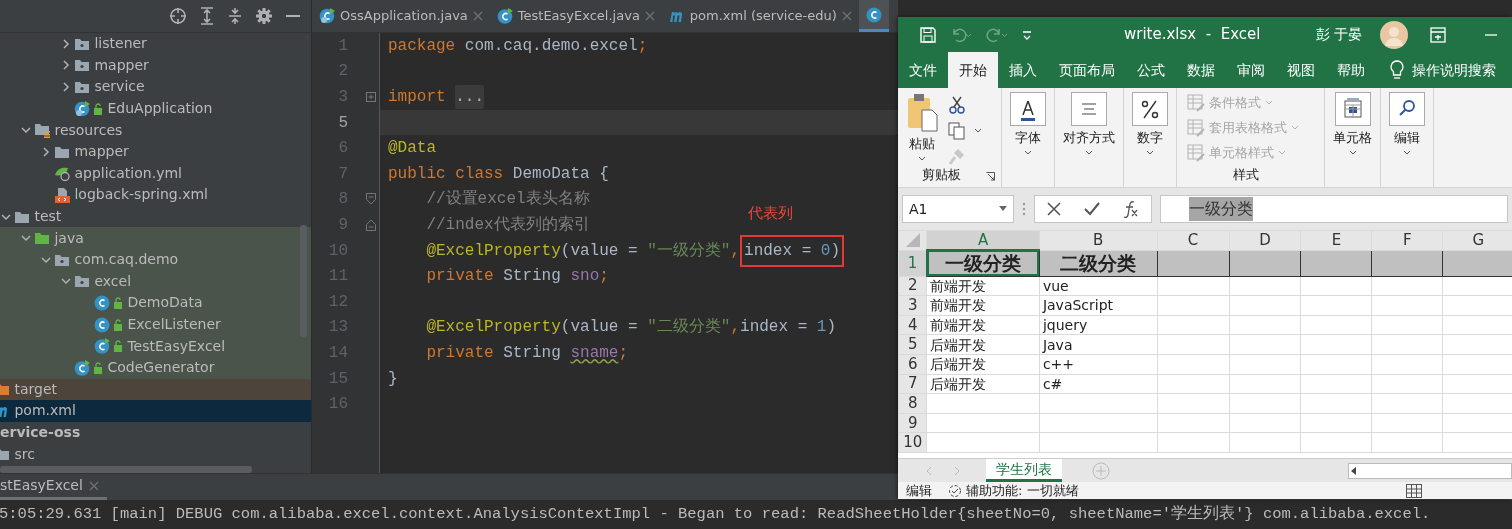 Image resolution: width=1512 pixels, height=529 pixels. What do you see at coordinates (155, 303) in the screenshot?
I see `tree-item: DemoData` at bounding box center [155, 303].